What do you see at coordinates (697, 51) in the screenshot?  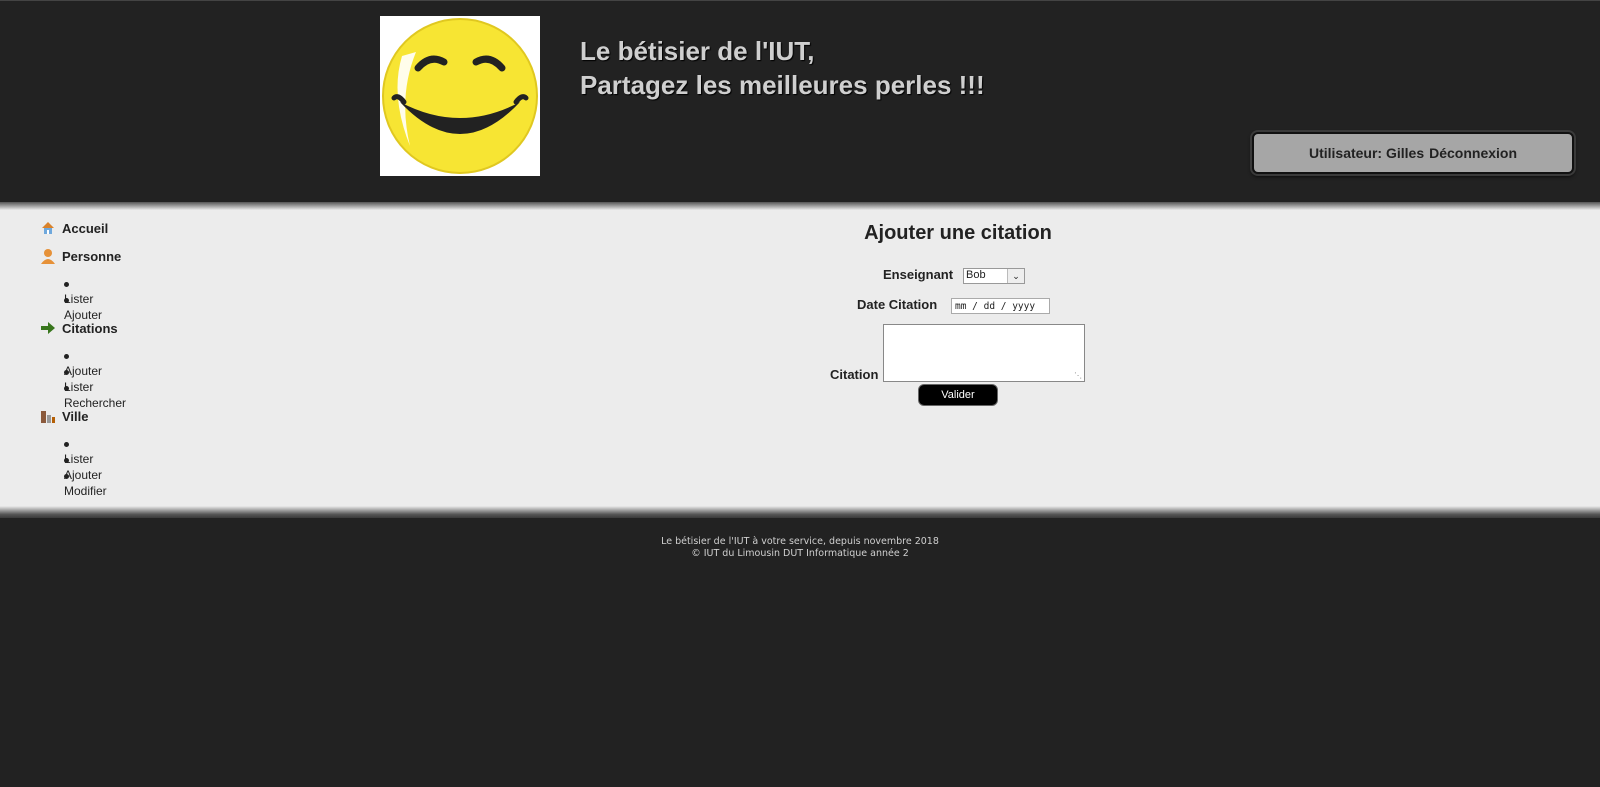 I see `site-title-line1: Le bétisier de l'IUT,` at bounding box center [697, 51].